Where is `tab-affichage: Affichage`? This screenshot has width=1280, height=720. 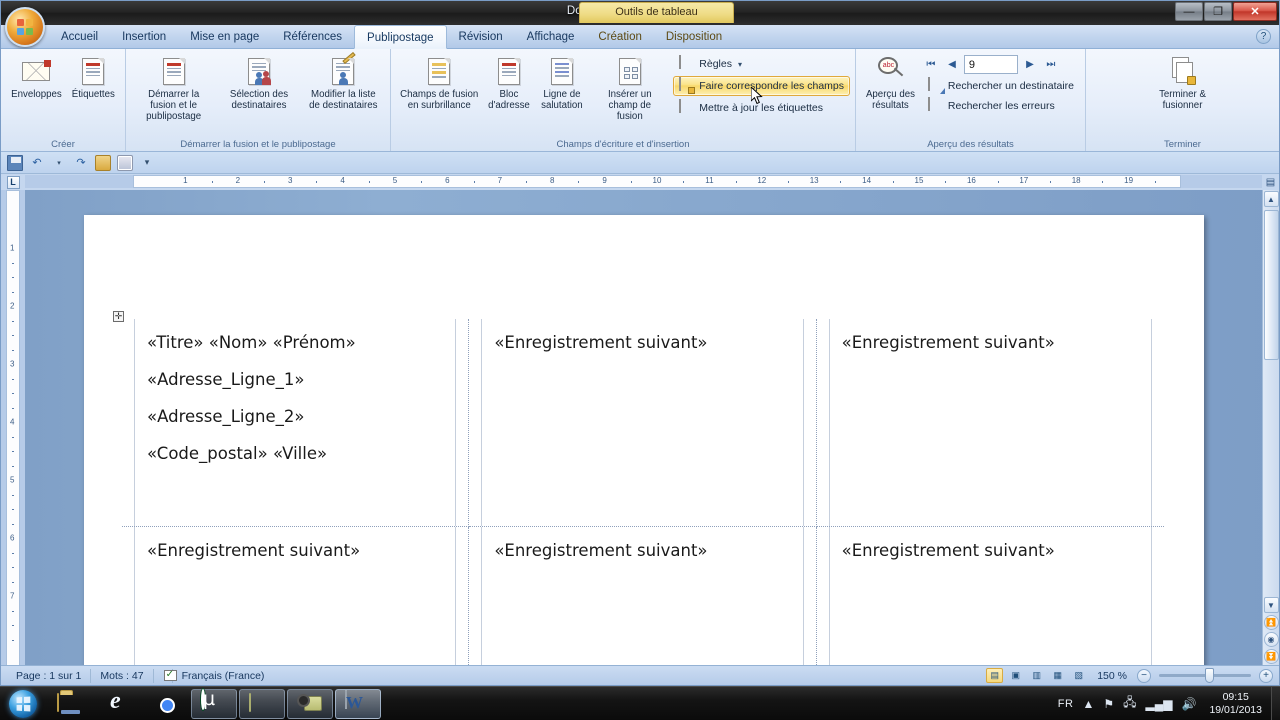 tab-affichage: Affichage is located at coordinates (551, 37).